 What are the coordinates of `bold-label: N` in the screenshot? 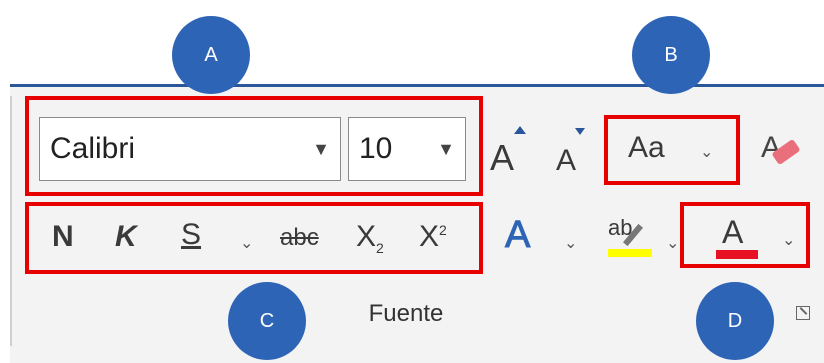 It's located at (63, 236).